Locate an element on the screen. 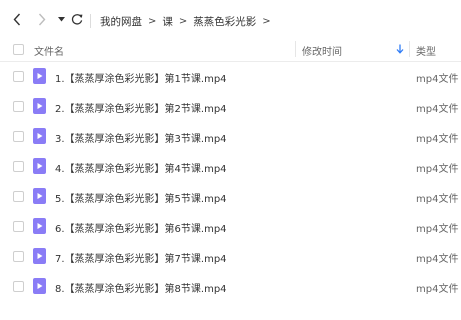  file-name: 4.【蒸蒸厚涂色彩光影】第4节课.mp4 is located at coordinates (141, 167).